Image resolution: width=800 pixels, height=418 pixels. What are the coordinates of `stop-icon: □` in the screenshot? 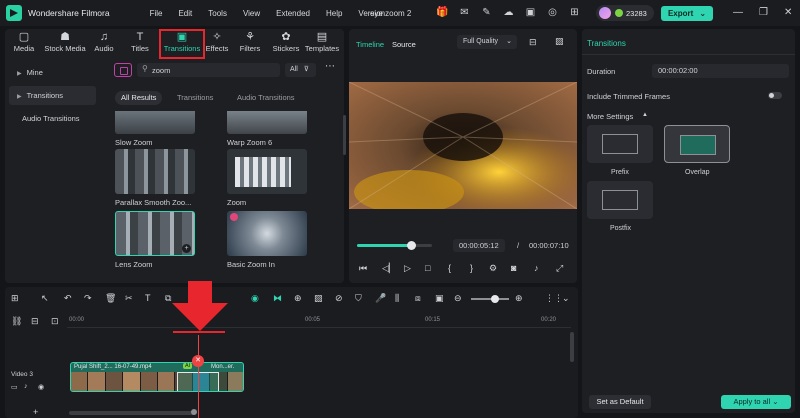 It's located at (427, 268).